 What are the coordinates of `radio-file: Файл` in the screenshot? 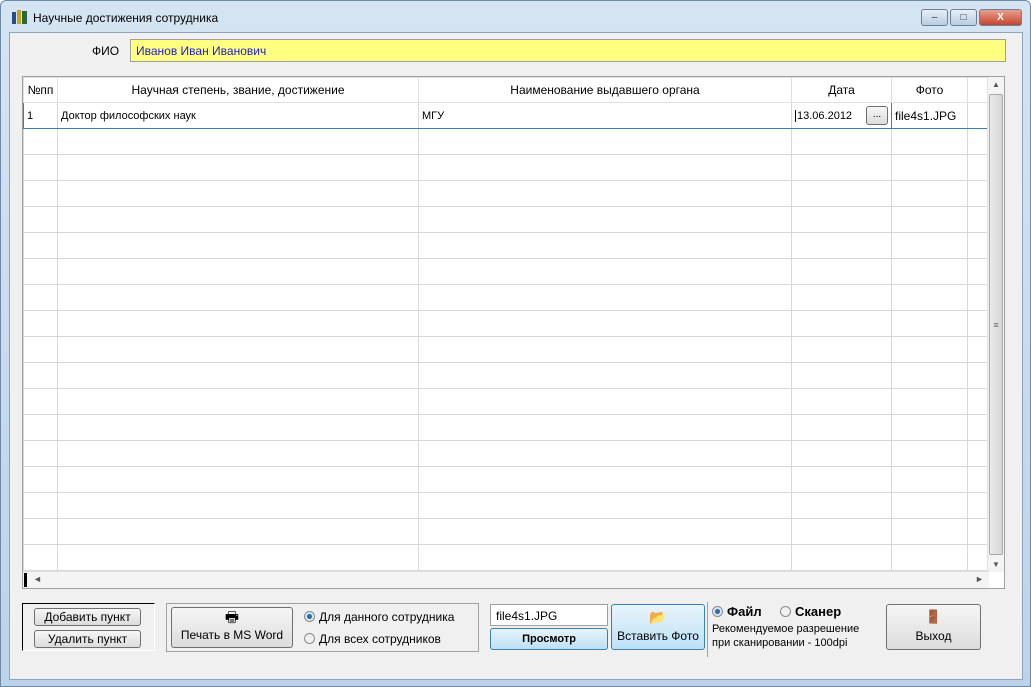 It's located at (737, 611).